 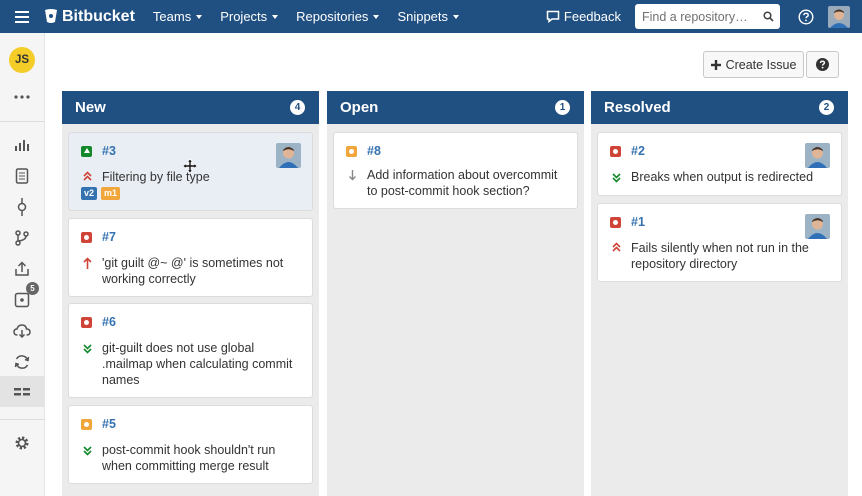 What do you see at coordinates (202, 177) in the screenshot?
I see `issue-title: Filtering by file type` at bounding box center [202, 177].